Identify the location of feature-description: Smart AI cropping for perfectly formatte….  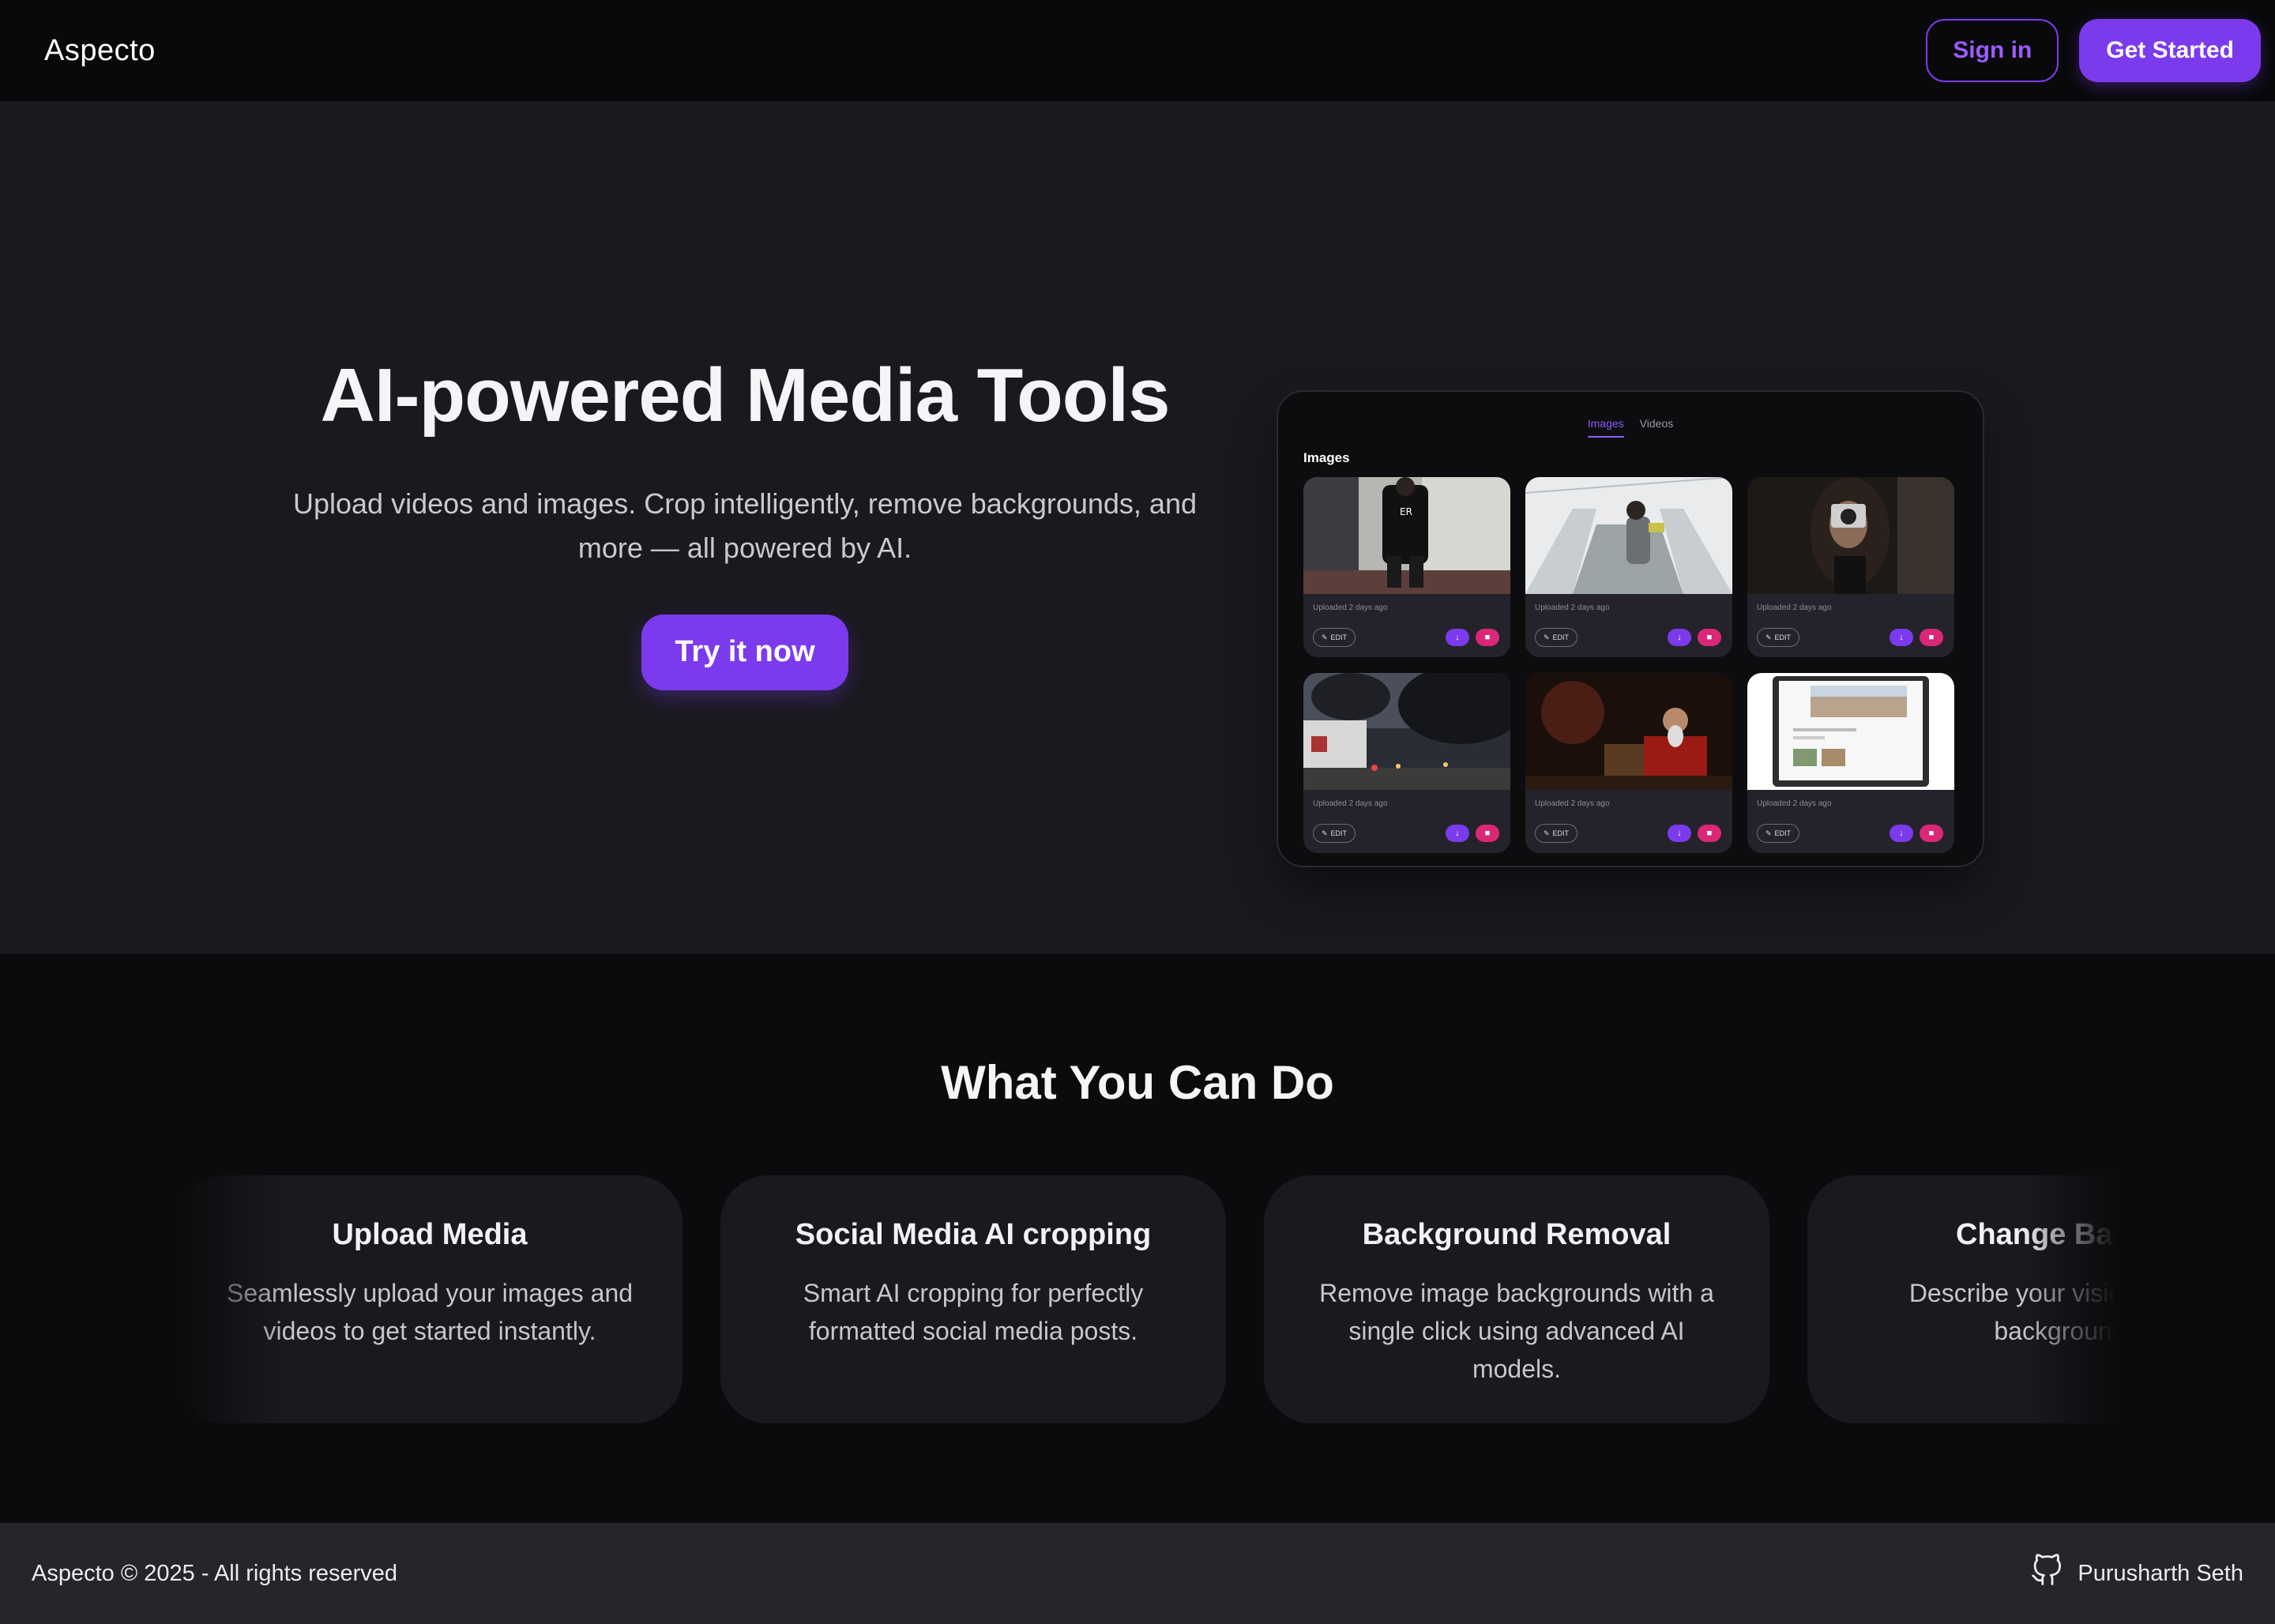
(974, 1312).